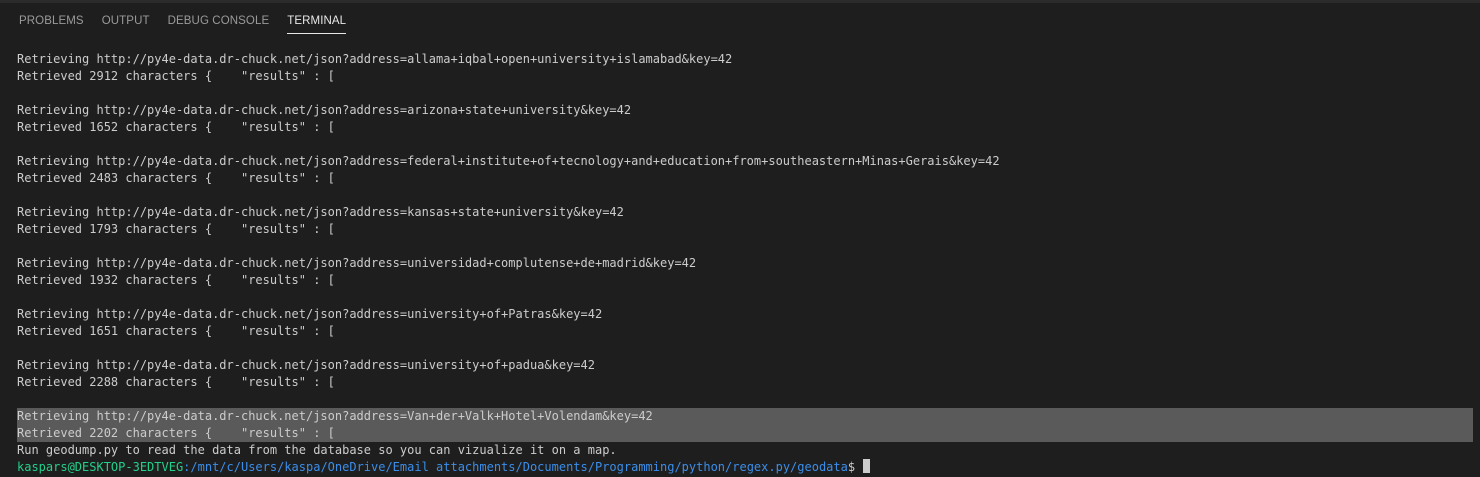 This screenshot has width=1480, height=477. I want to click on prompt-symbol: $, so click(855, 467).